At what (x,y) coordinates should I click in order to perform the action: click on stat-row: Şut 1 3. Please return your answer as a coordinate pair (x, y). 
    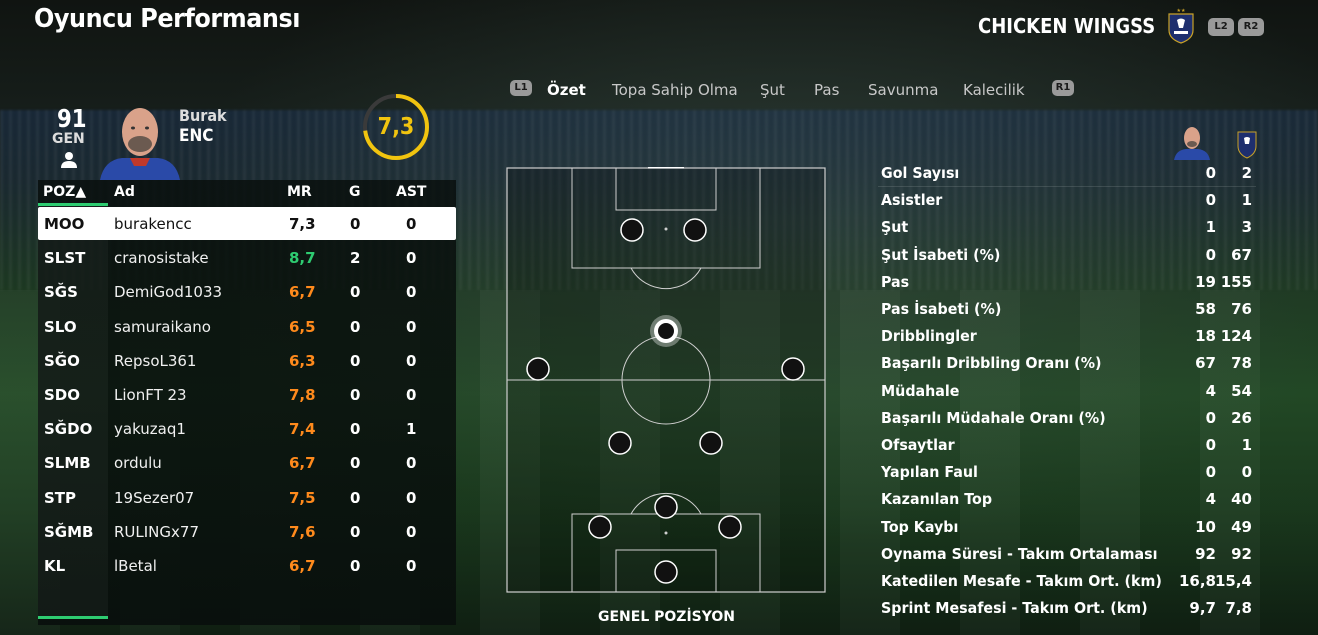
    Looking at the image, I should click on (1067, 227).